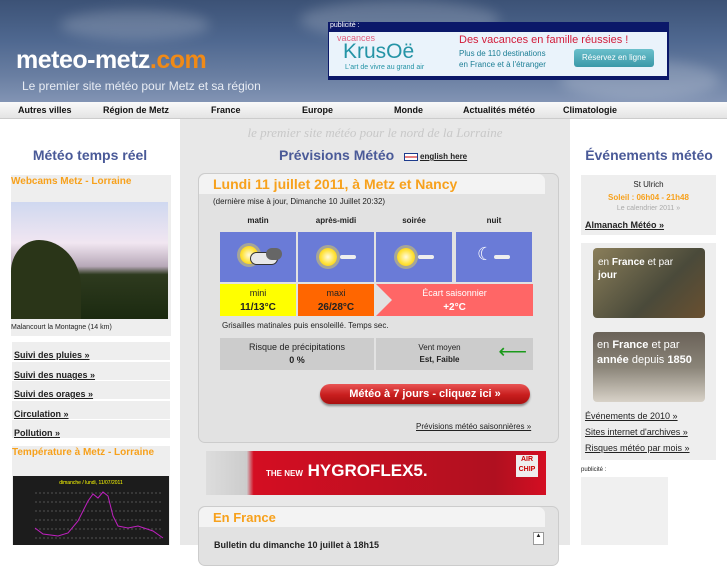  I want to click on wind-box: Vent moyen Est, Faible ⟵, so click(454, 354).